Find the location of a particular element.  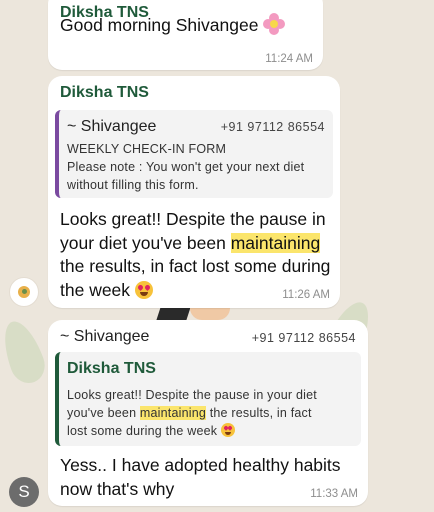

sender-phone: +91 97112 86554 is located at coordinates (303, 338).